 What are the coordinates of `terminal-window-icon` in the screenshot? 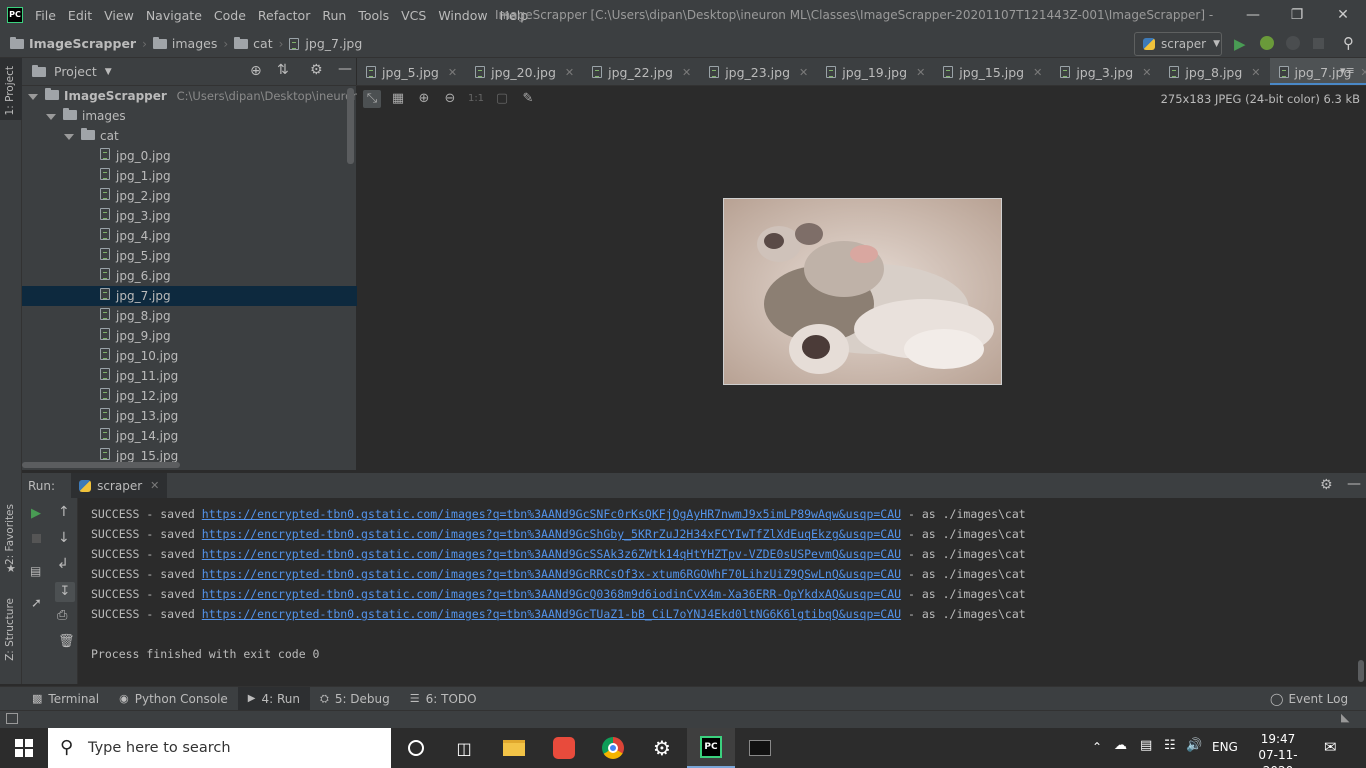 It's located at (760, 748).